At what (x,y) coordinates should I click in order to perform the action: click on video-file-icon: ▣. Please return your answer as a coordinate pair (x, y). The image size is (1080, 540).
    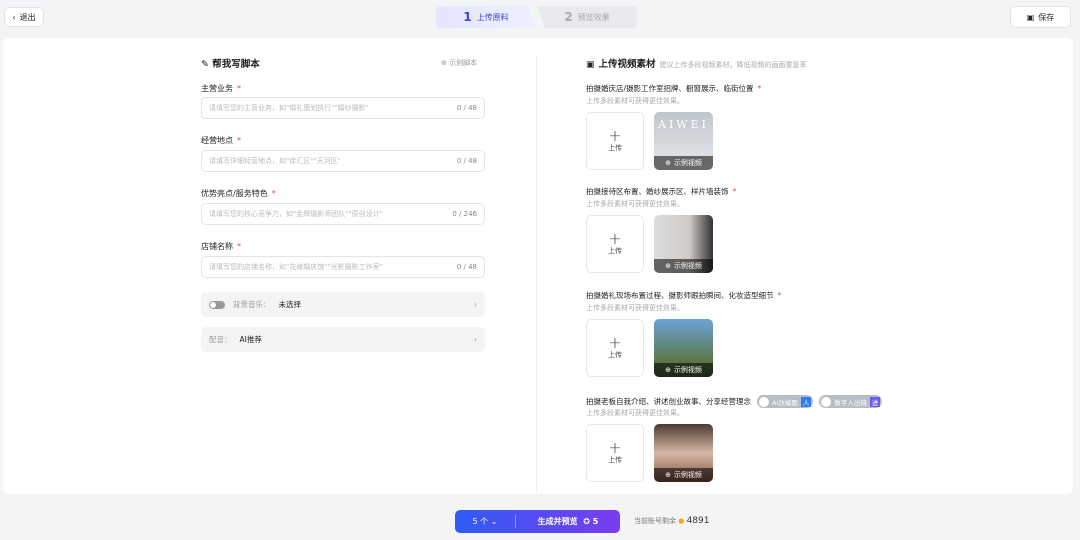
    Looking at the image, I should click on (590, 65).